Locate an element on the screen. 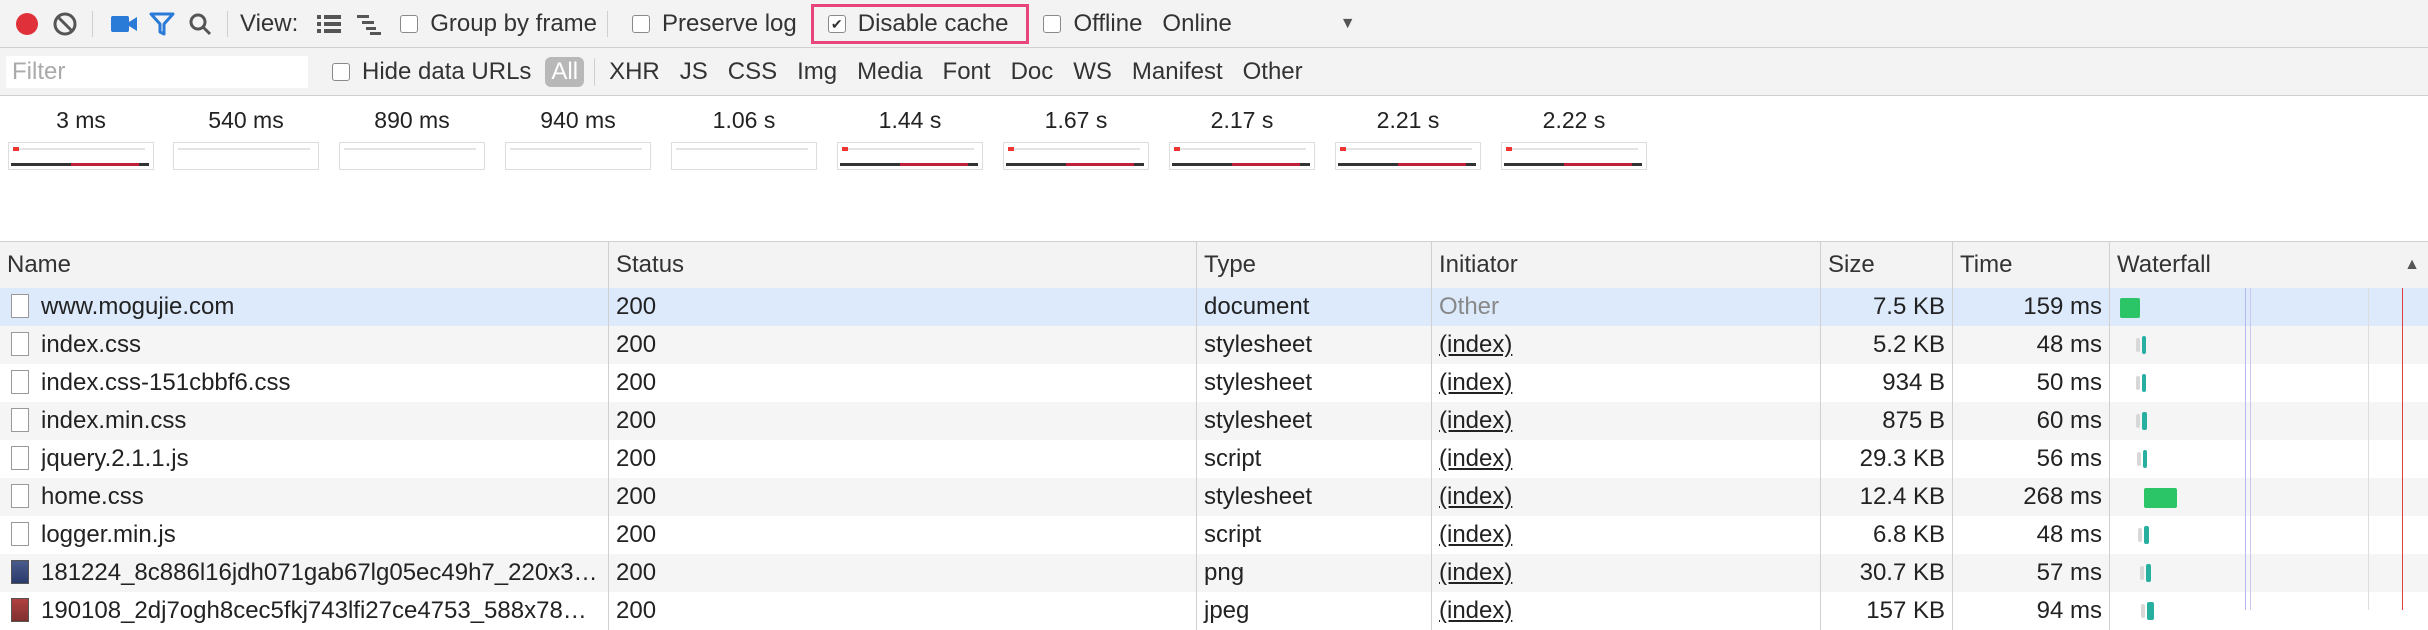 This screenshot has height=630, width=2428. filter-icon is located at coordinates (162, 24).